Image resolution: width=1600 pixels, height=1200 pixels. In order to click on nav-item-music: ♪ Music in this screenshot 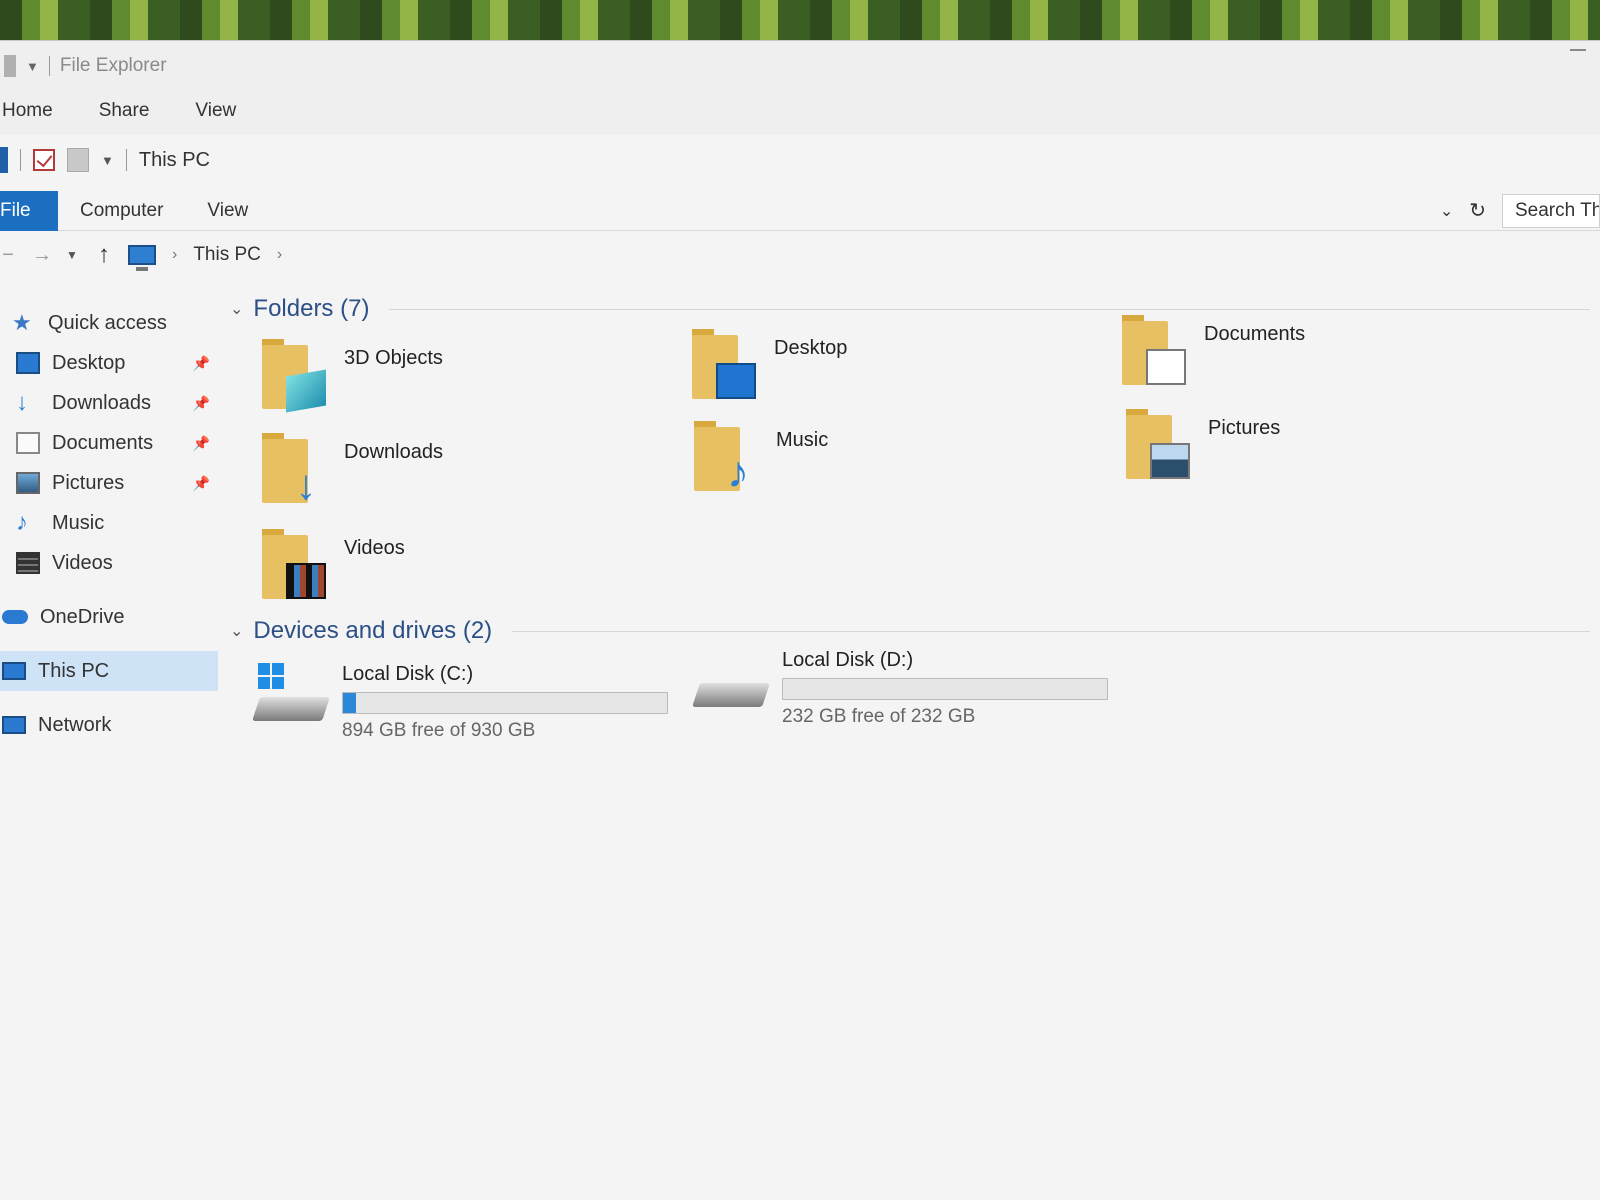, I will do `click(109, 523)`.